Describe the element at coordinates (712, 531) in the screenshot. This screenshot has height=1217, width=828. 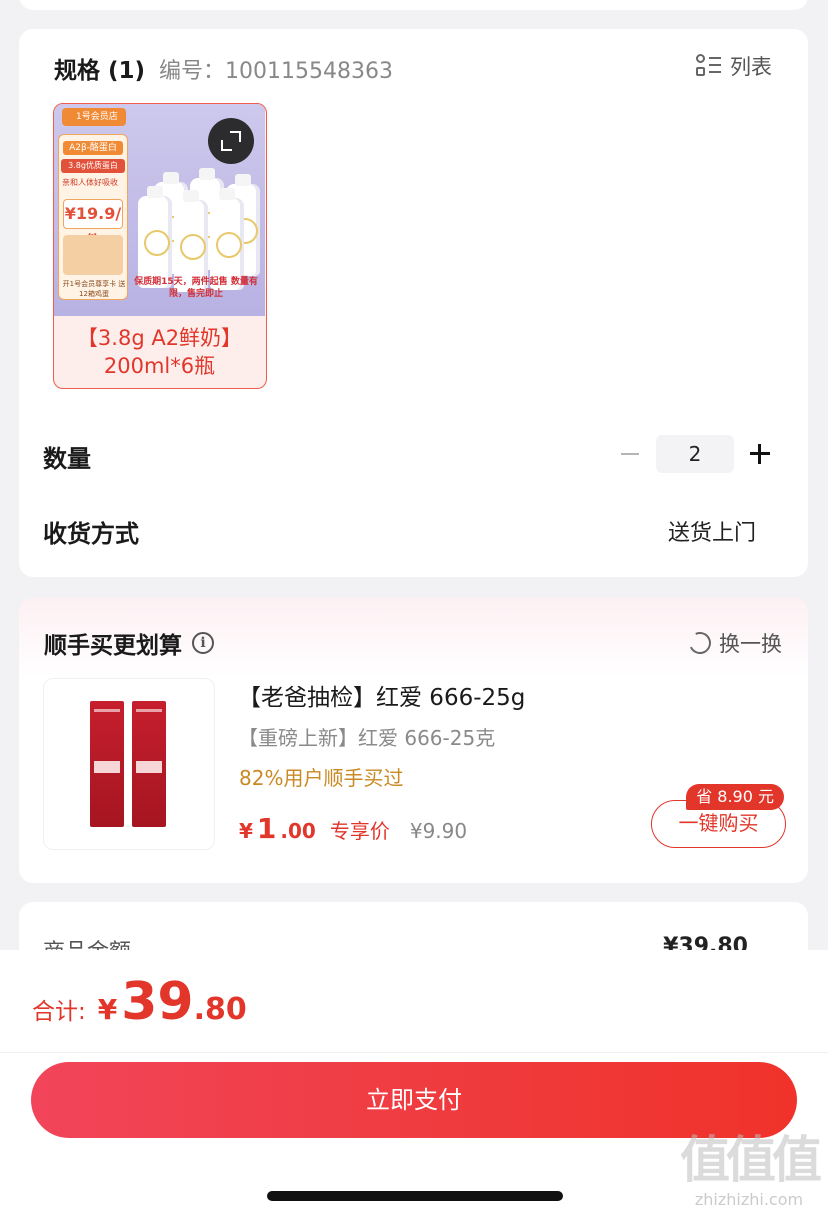
I see `shipping-value: 送货上门` at that location.